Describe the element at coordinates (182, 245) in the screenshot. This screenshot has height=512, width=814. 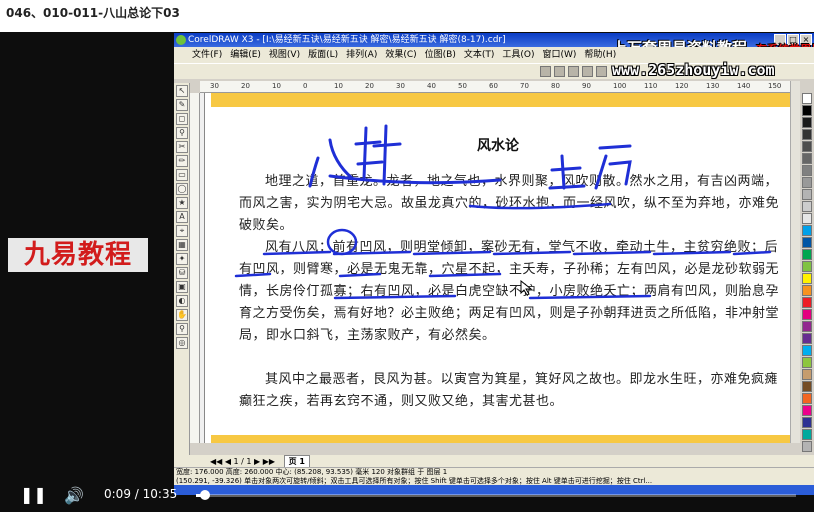
I see `tool-icon: ▦` at that location.